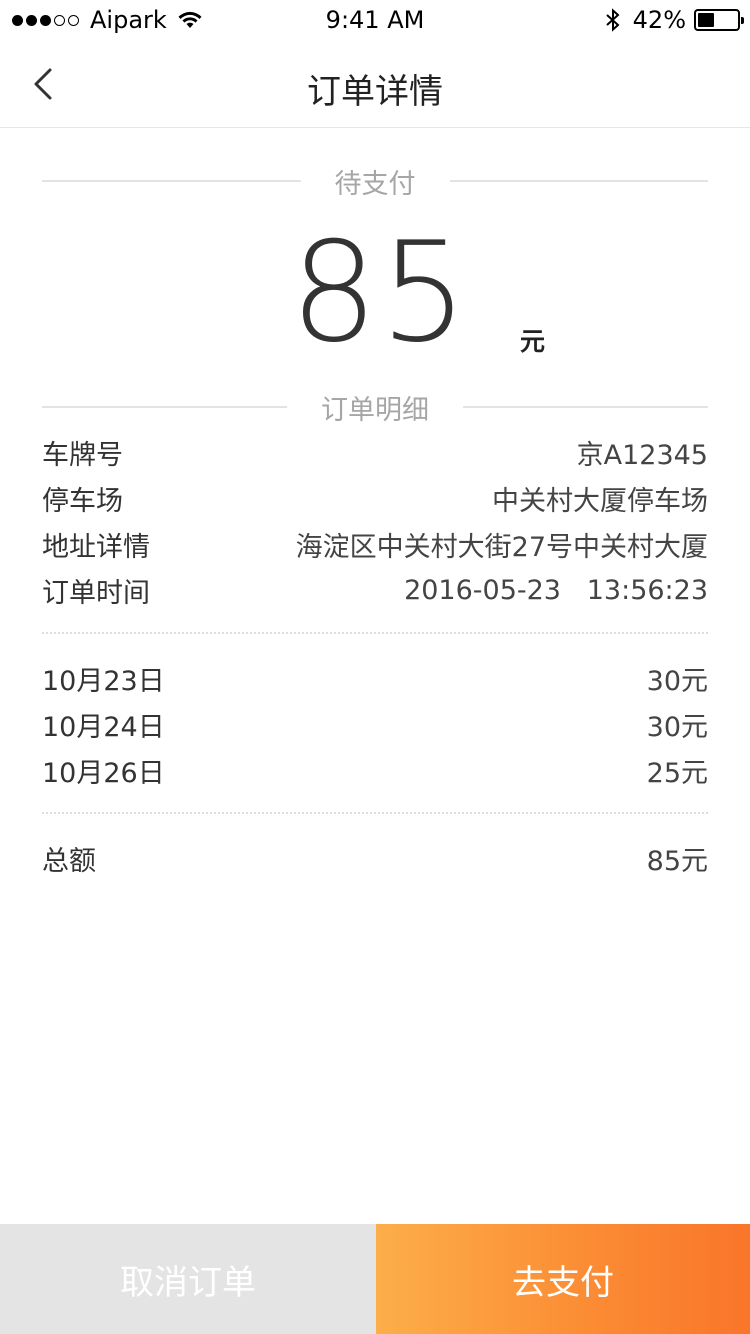 This screenshot has width=750, height=1334. Describe the element at coordinates (600, 501) in the screenshot. I see `row-value: 中关村大厦停车场` at that location.